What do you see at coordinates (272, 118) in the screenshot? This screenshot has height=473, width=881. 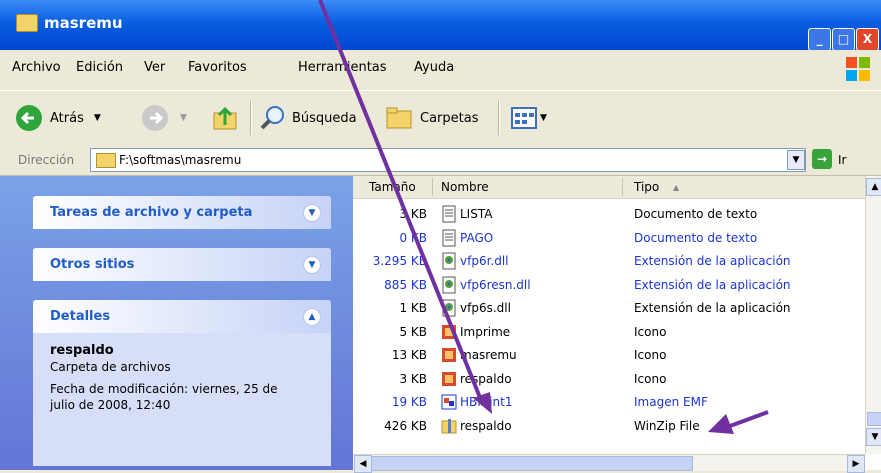 I see `search-icon` at bounding box center [272, 118].